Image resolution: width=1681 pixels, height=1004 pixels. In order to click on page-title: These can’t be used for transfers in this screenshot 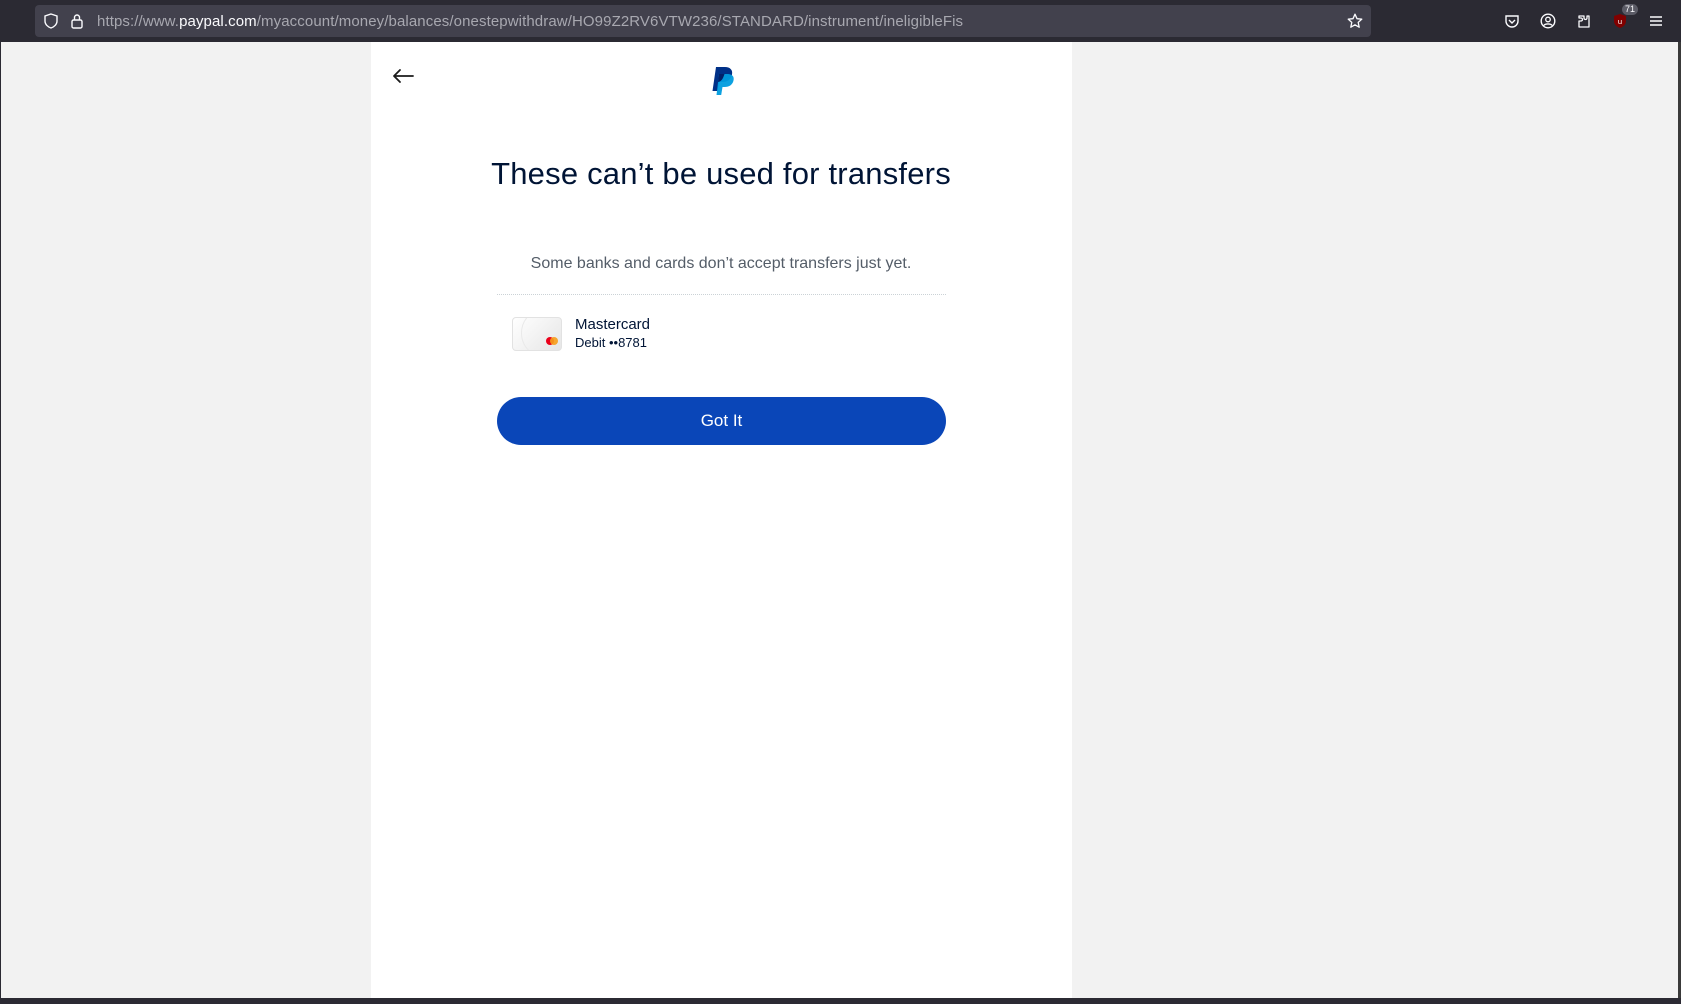, I will do `click(721, 173)`.